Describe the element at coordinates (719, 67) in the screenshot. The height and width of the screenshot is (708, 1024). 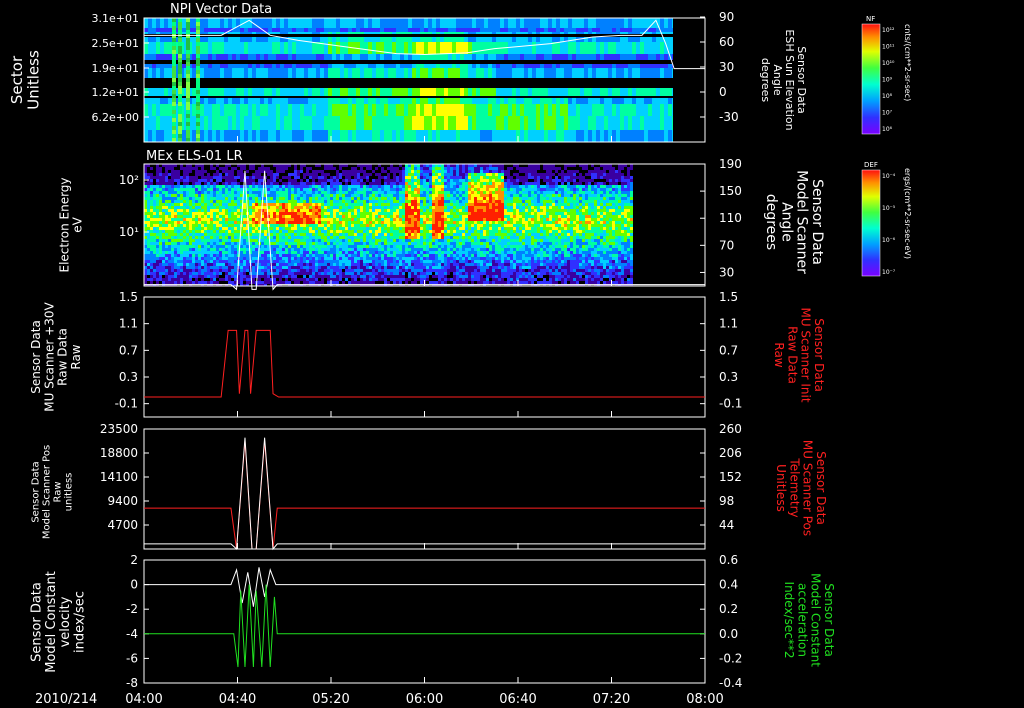
I see `panel-npi-y2ticks: 9060300-30` at that location.